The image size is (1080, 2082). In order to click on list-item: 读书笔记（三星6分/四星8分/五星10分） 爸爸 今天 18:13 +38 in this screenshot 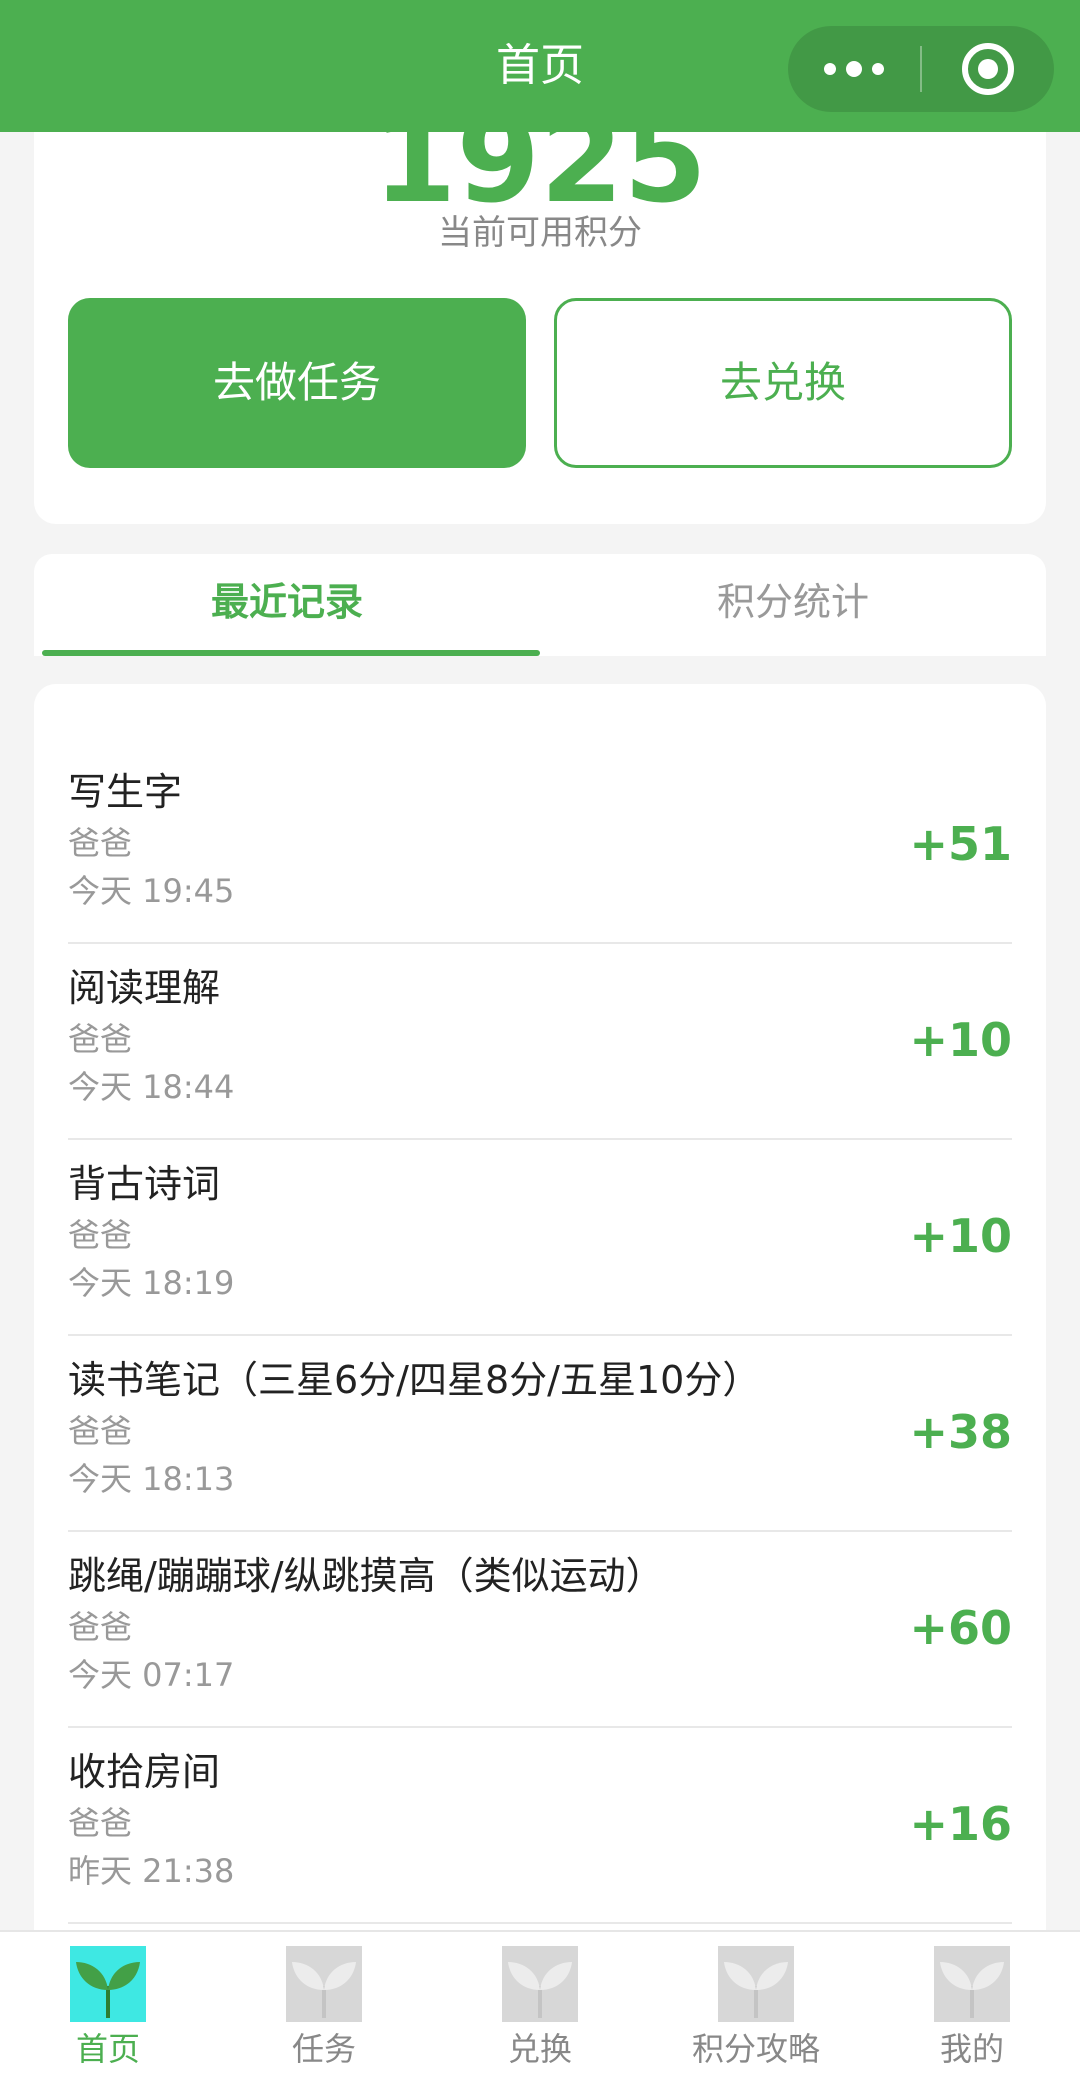, I will do `click(540, 1434)`.